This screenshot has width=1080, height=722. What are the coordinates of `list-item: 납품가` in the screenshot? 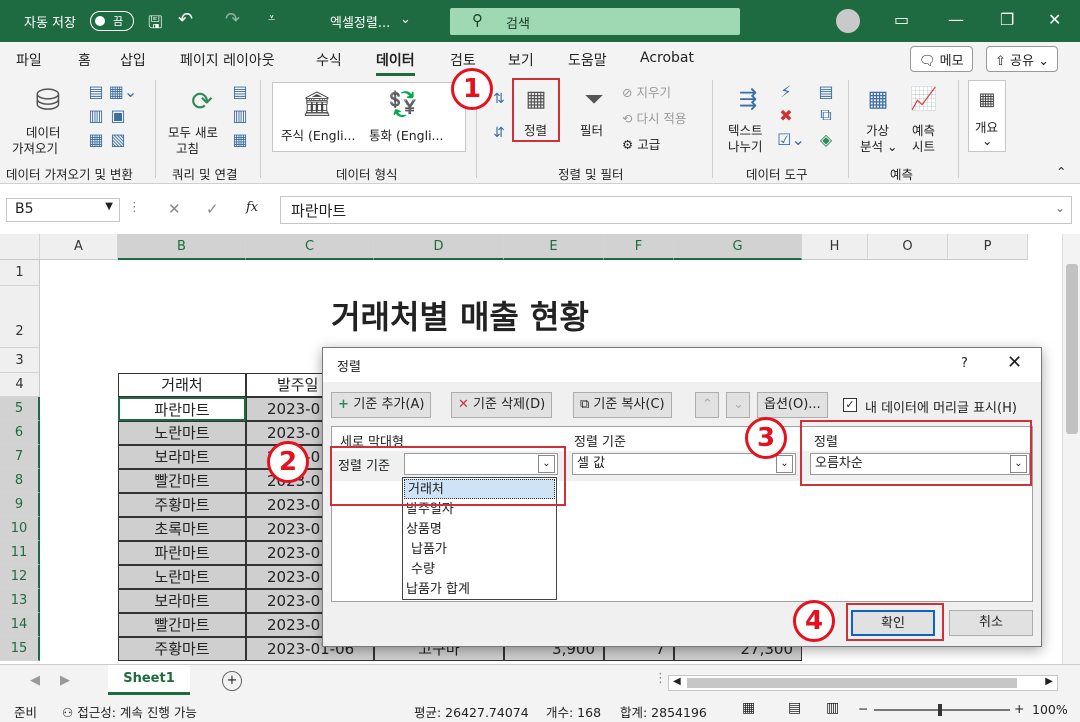 It's located at (479, 550).